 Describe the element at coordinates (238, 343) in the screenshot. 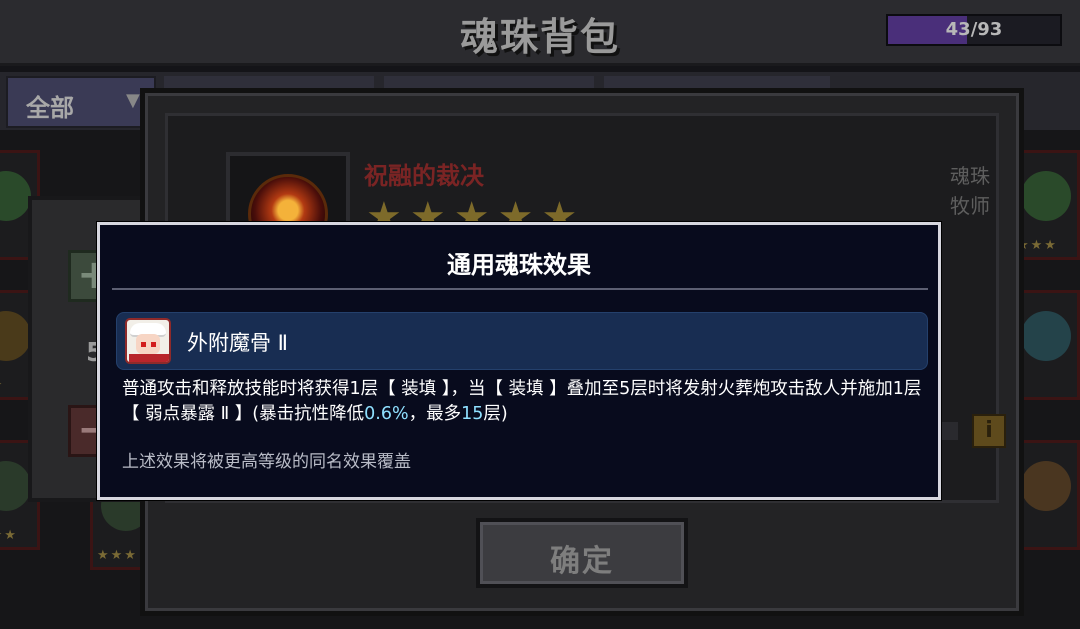

I see `effect-name: 外附魔骨 Ⅱ` at that location.